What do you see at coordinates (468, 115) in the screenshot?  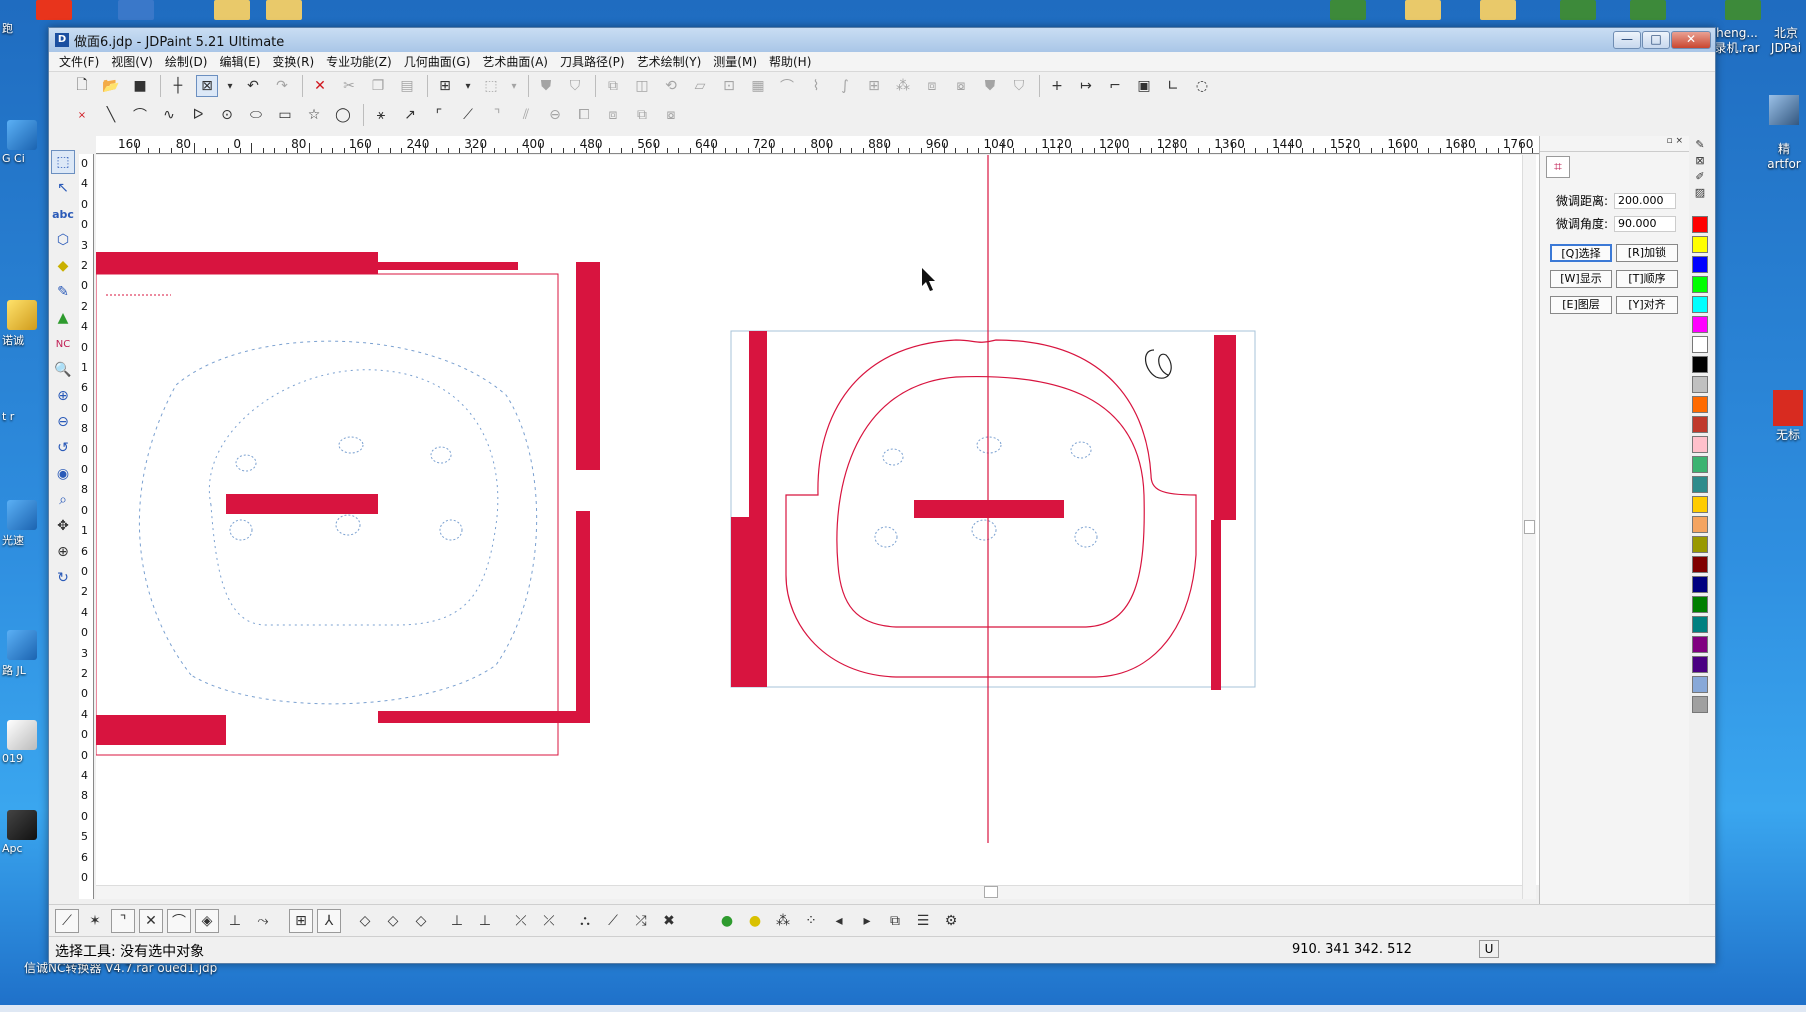 I see `chamfer-icon: ⟋` at bounding box center [468, 115].